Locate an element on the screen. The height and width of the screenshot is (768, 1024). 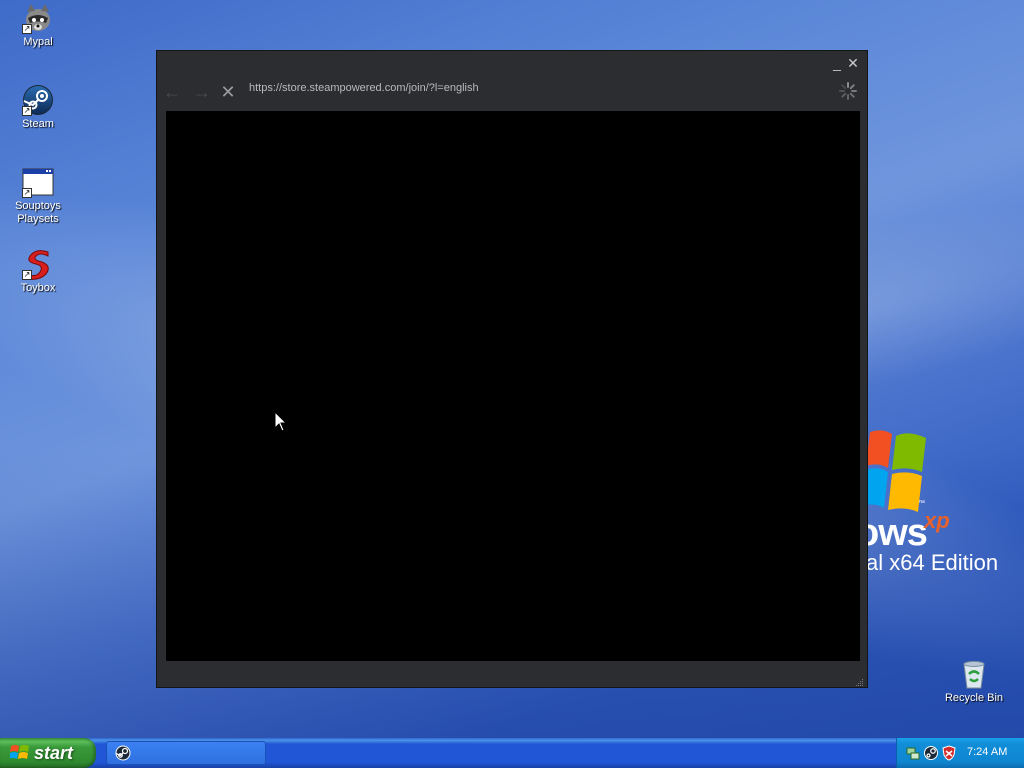
desktop-icon-recycle-bin: Recycle Bin is located at coordinates (974, 681).